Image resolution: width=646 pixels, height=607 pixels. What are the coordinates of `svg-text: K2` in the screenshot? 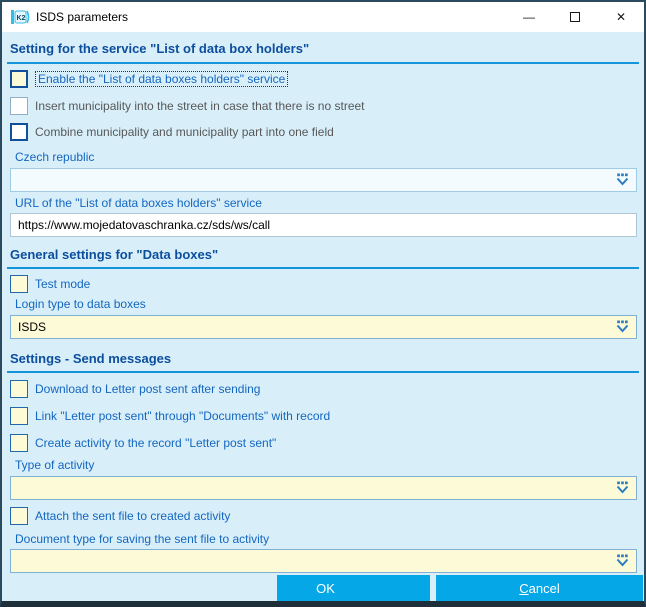 It's located at (21, 18).